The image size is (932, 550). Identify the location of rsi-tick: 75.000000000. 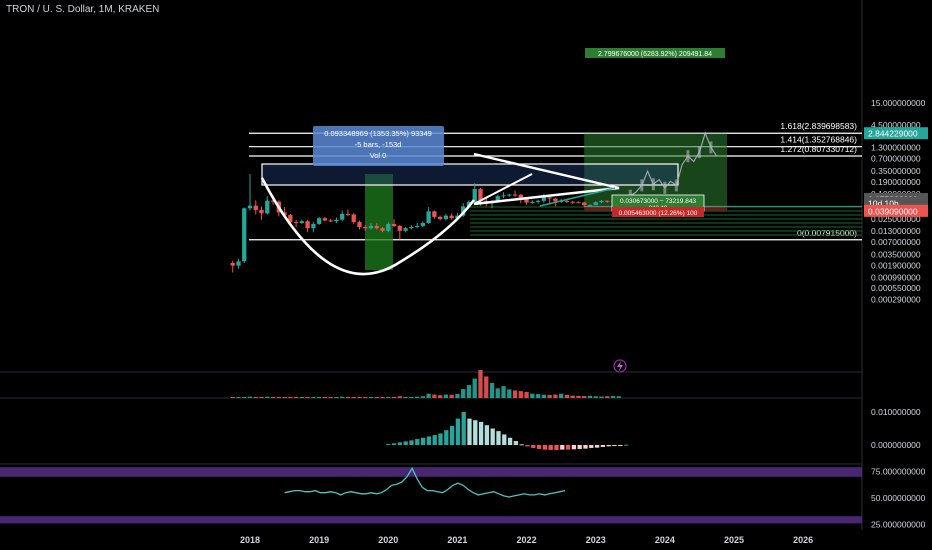
(898, 471).